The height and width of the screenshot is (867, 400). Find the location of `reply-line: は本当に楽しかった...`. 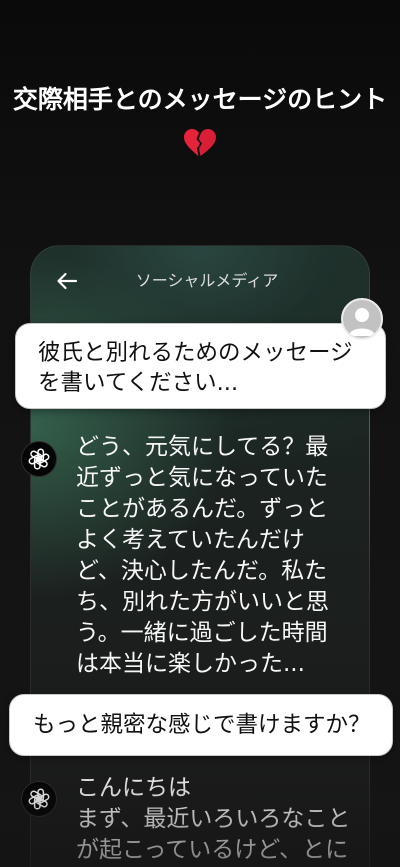

reply-line: は本当に楽しかった... is located at coordinates (190, 664).